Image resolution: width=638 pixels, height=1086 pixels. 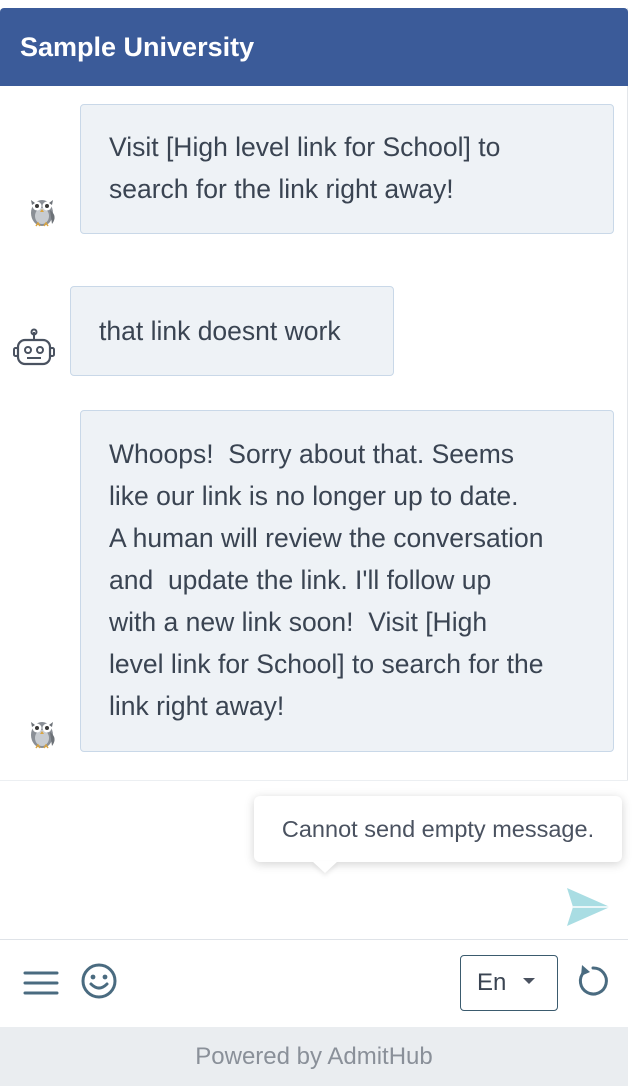 I want to click on chat-toolbar: En, so click(x=314, y=983).